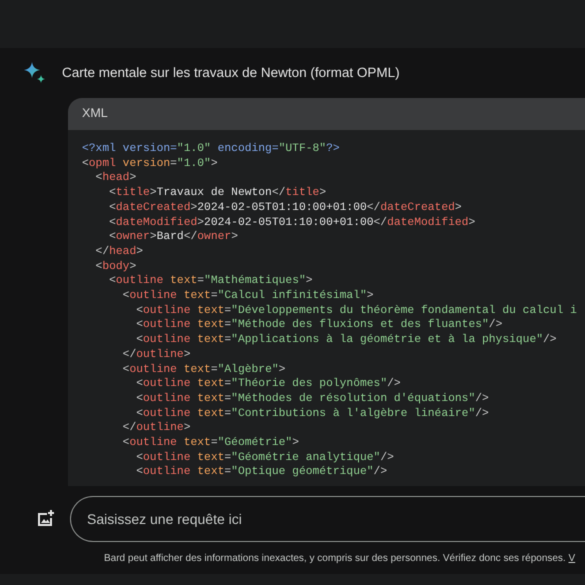  I want to click on code-line: </head>, so click(119, 252).